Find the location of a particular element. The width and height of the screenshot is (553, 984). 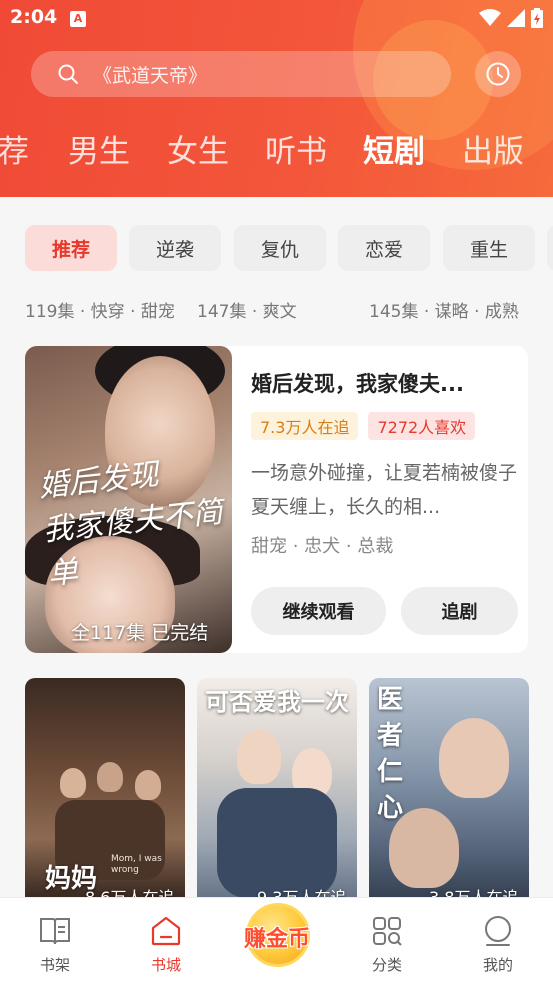

nav-bookstore: 书城 is located at coordinates (166, 944).